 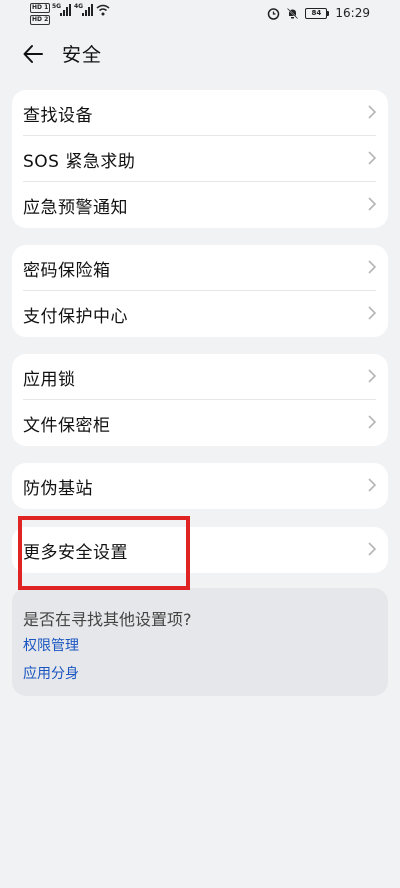 What do you see at coordinates (293, 13) in the screenshot?
I see `mute-bell-icon` at bounding box center [293, 13].